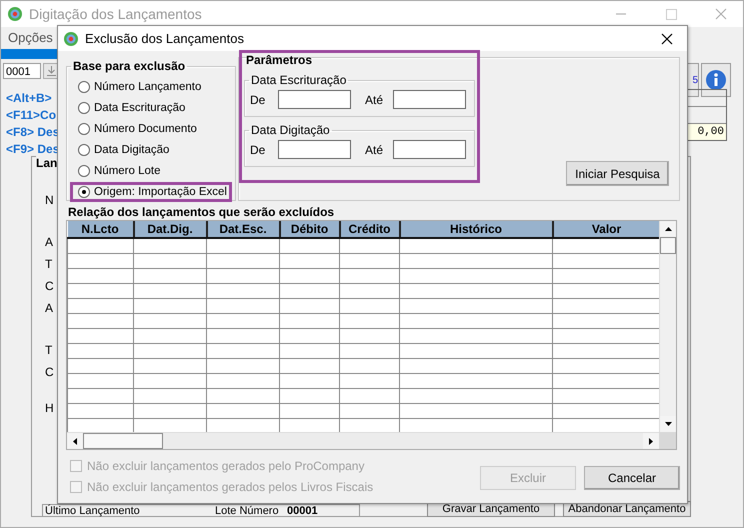 Image resolution: width=744 pixels, height=528 pixels. Describe the element at coordinates (302, 510) in the screenshot. I see `lote-value: 00001` at that location.